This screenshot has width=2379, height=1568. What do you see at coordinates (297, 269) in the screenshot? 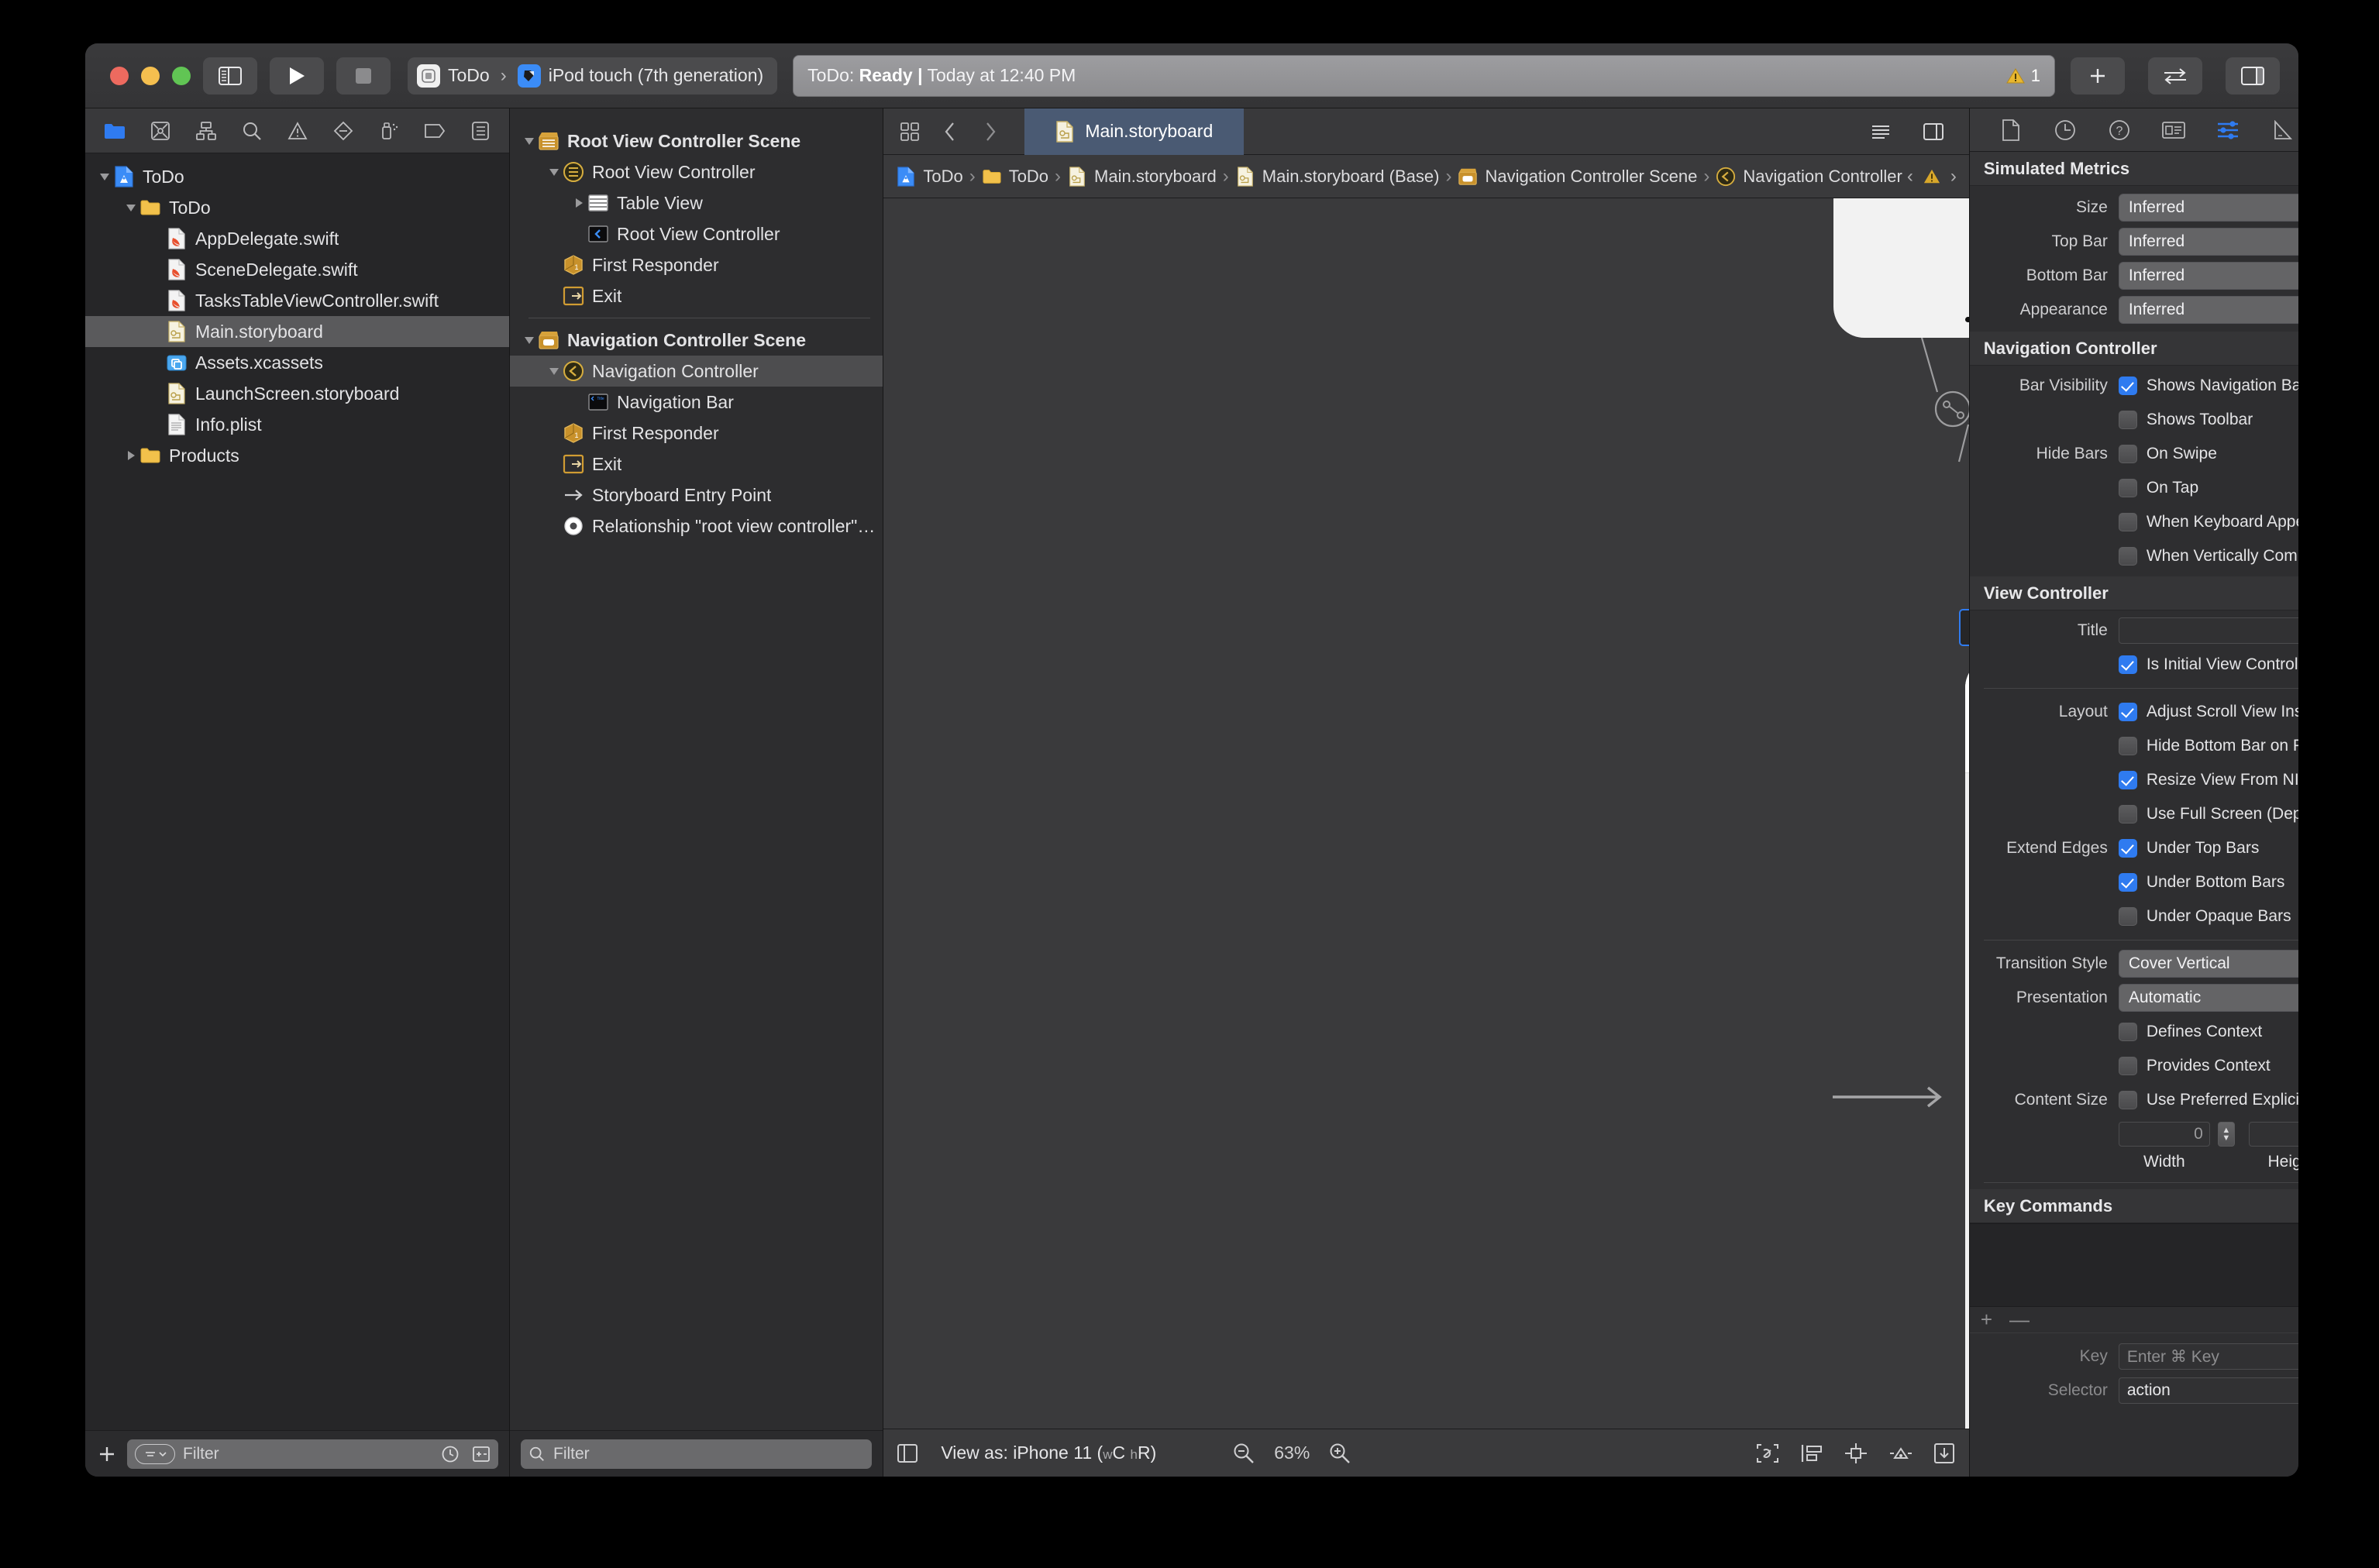
I see `file-row-scenedelegate-swift: SceneDelegate.swift` at bounding box center [297, 269].